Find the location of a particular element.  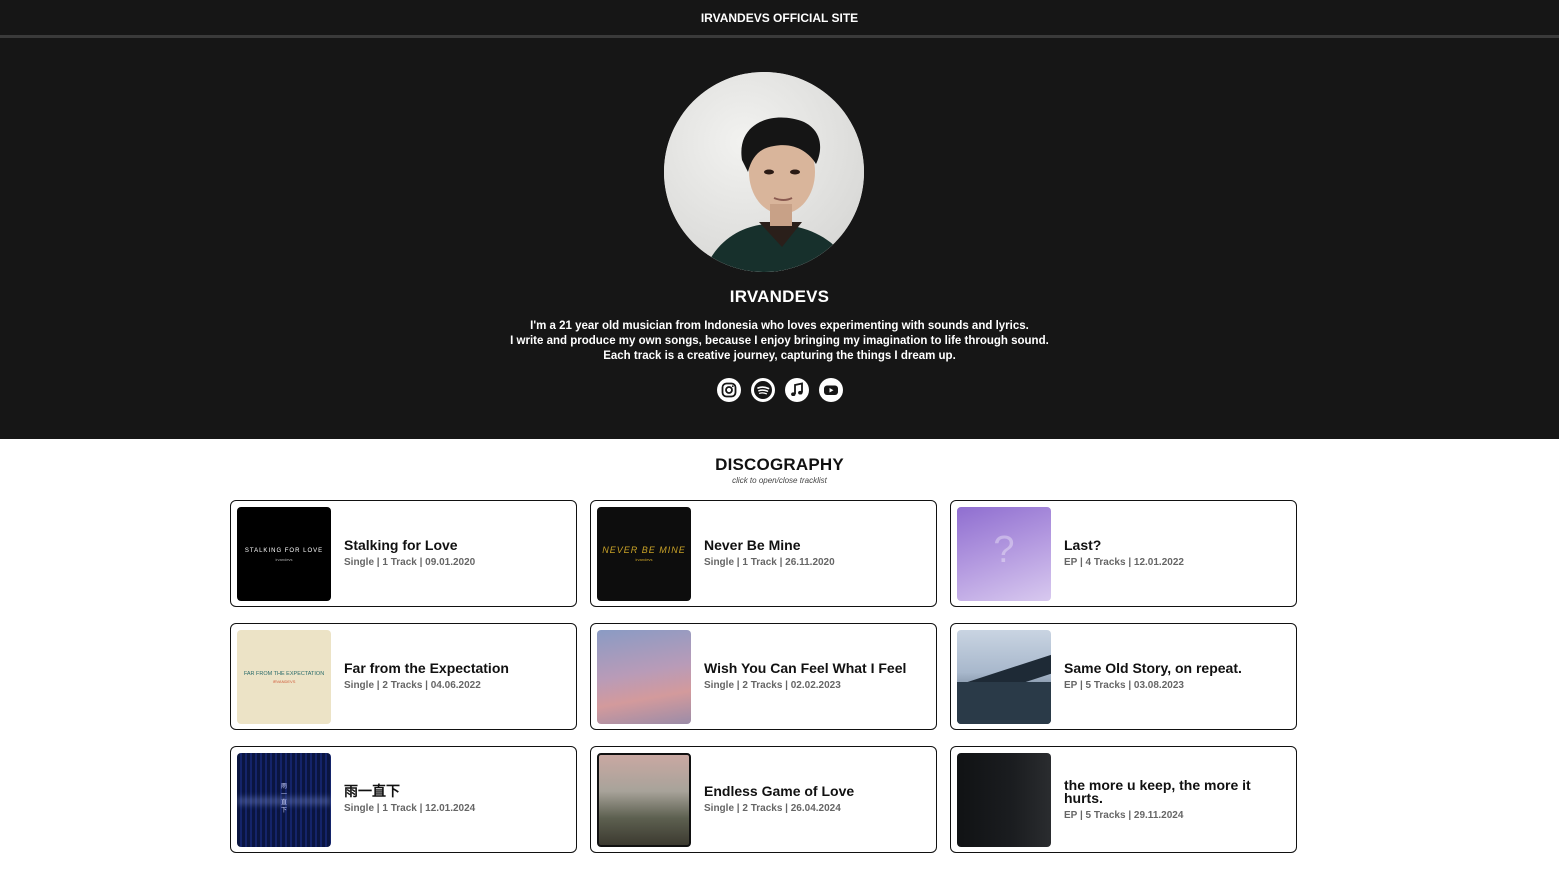

avatar-portrait is located at coordinates (764, 172).